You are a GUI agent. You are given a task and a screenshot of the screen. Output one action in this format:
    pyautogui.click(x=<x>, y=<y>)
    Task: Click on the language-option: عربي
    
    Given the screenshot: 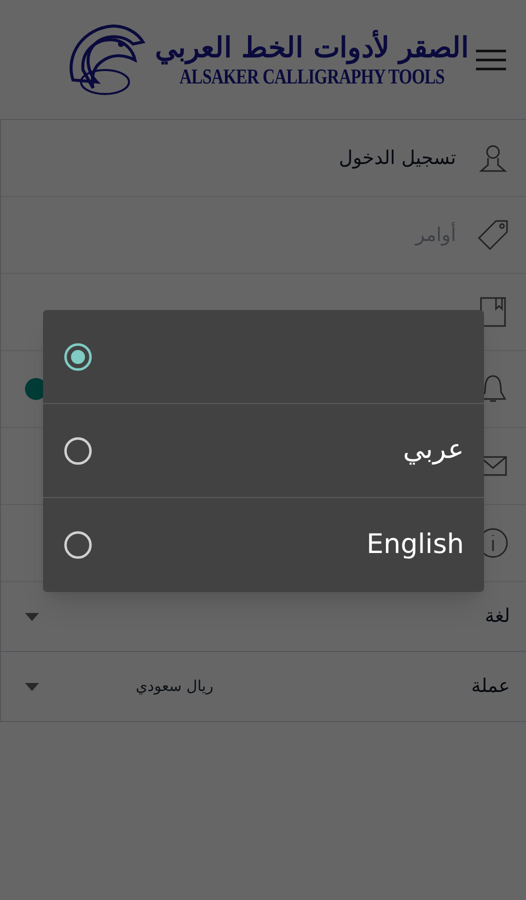 What is the action you would take?
    pyautogui.click(x=263, y=451)
    